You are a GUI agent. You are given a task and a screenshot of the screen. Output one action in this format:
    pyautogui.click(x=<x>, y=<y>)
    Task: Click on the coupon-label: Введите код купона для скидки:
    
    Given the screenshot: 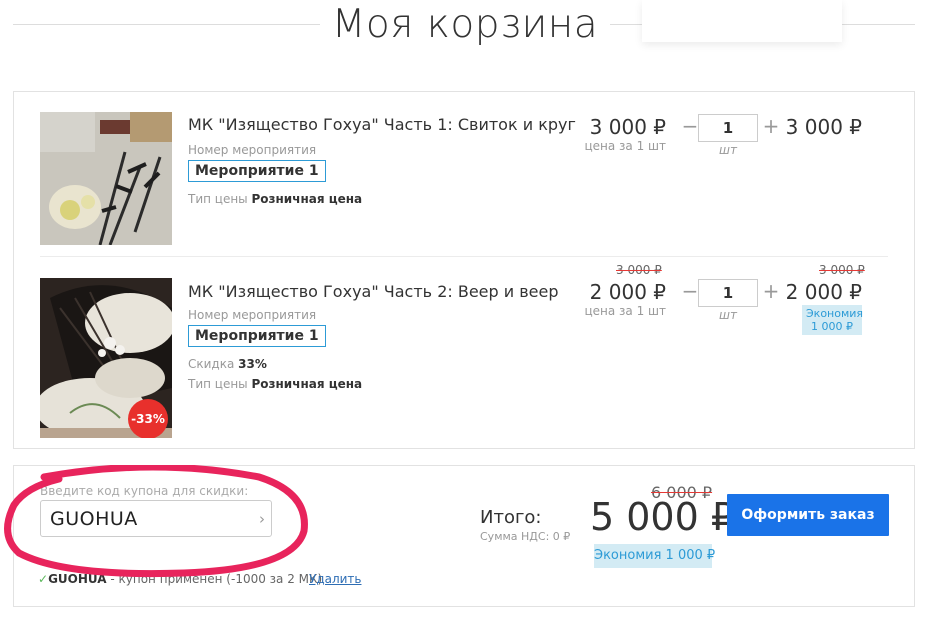 What is the action you would take?
    pyautogui.click(x=144, y=491)
    